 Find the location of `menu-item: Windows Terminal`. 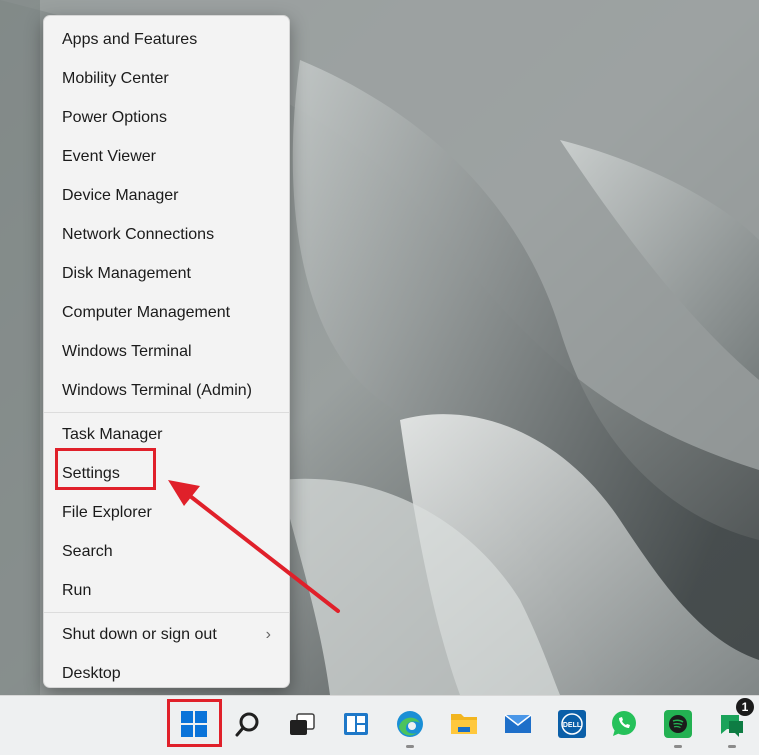

menu-item: Windows Terminal is located at coordinates (166, 351).